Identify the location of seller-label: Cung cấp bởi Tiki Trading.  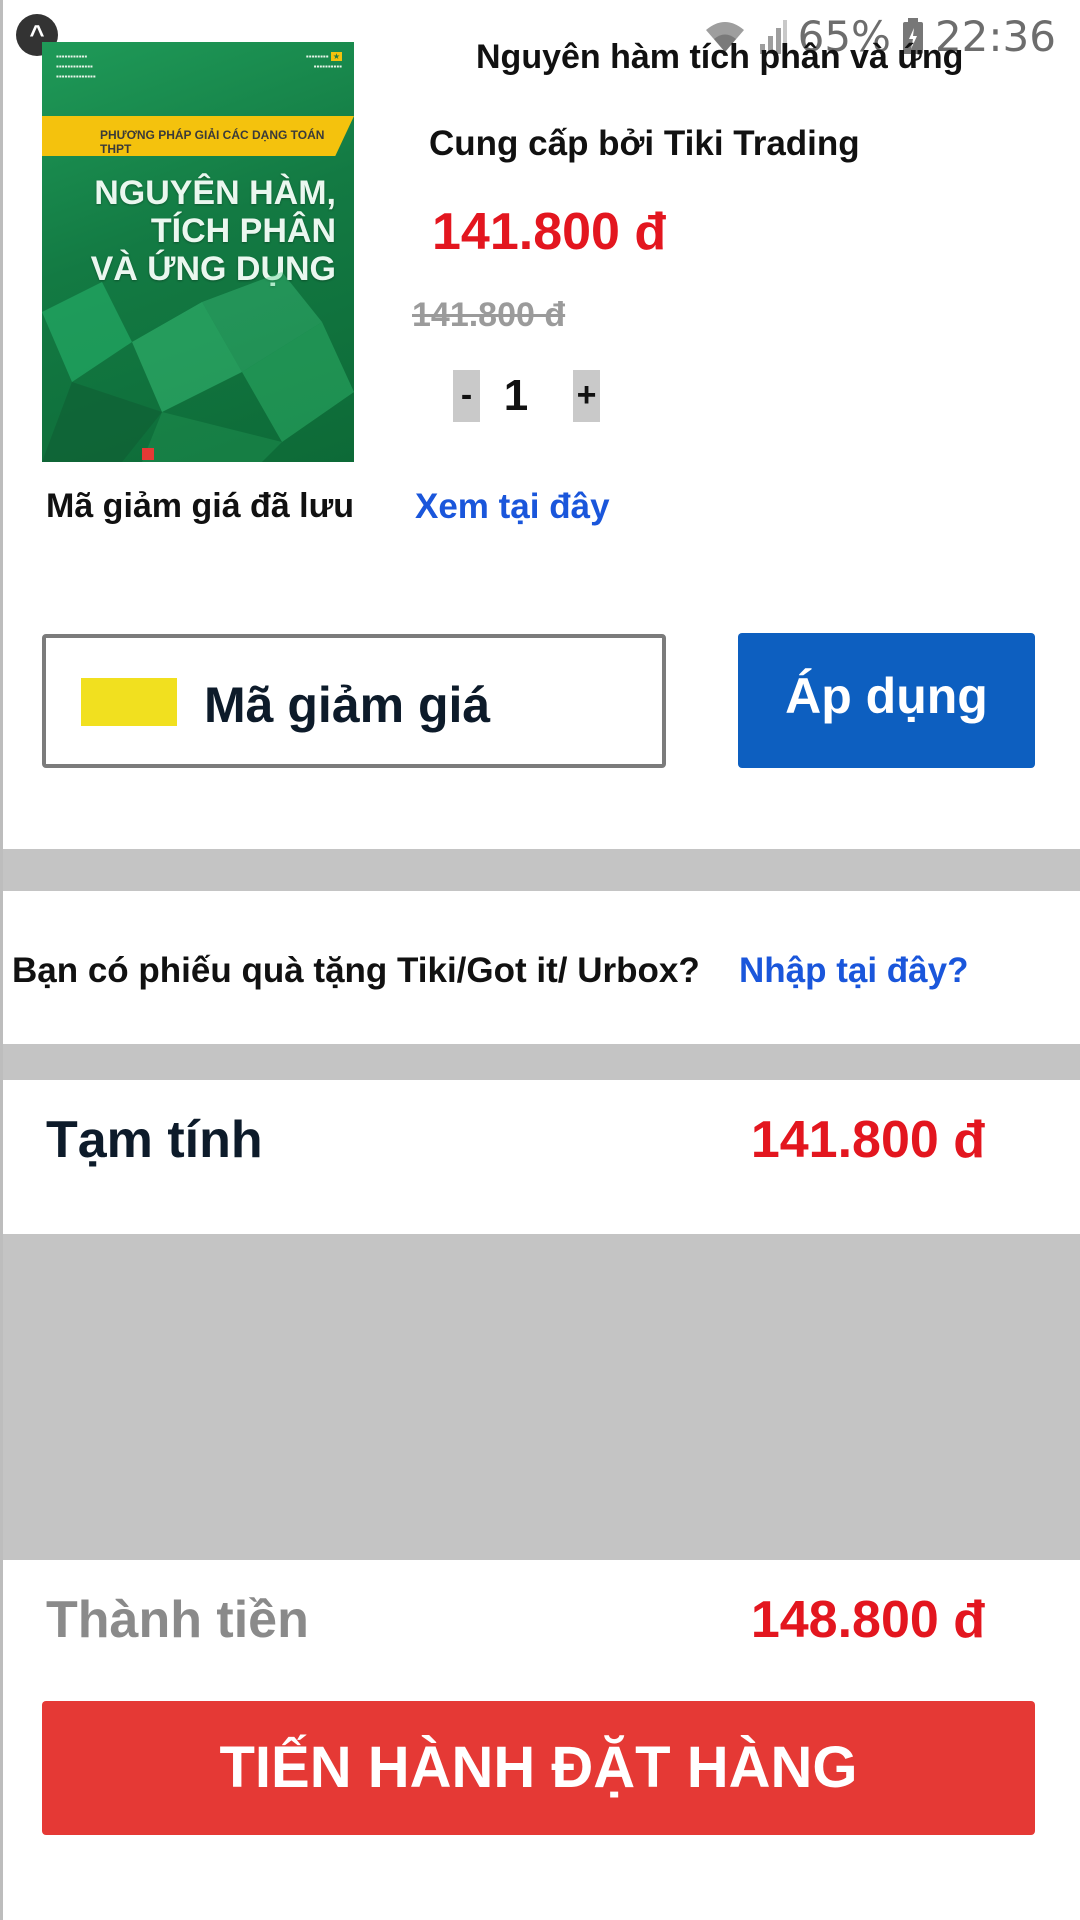
(644, 143).